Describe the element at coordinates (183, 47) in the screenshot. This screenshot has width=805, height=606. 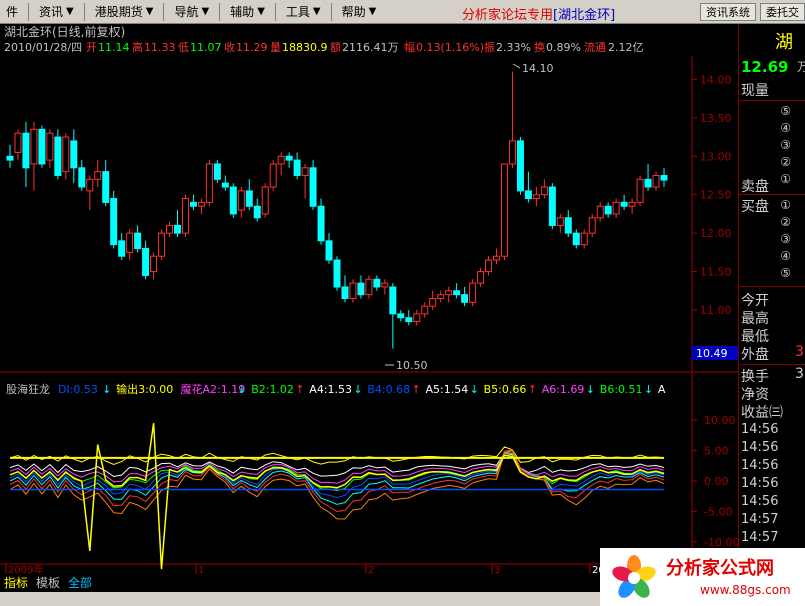
I see `header-low-label: 低` at that location.